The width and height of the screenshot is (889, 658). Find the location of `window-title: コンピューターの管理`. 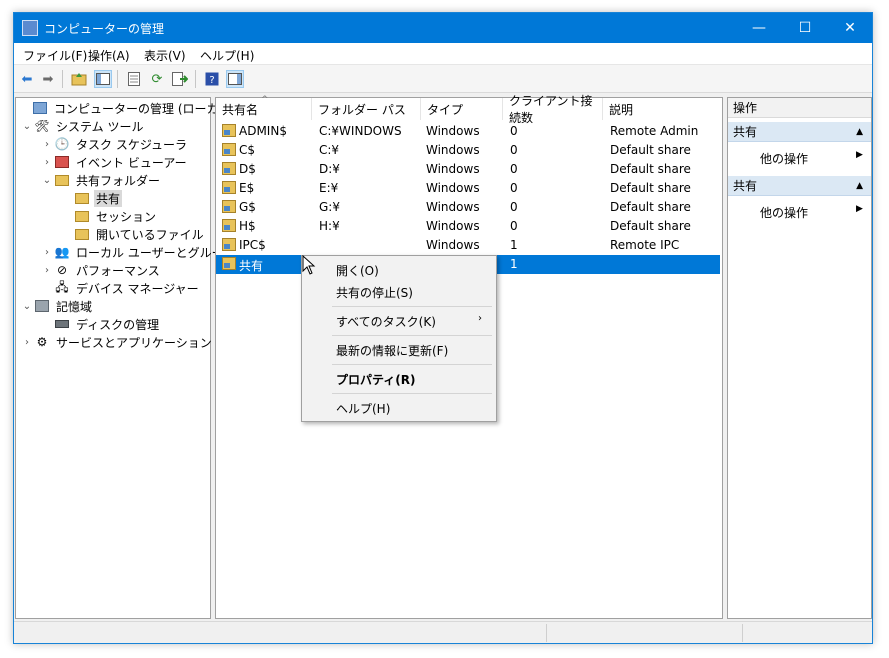

window-title: コンピューターの管理 is located at coordinates (104, 29).